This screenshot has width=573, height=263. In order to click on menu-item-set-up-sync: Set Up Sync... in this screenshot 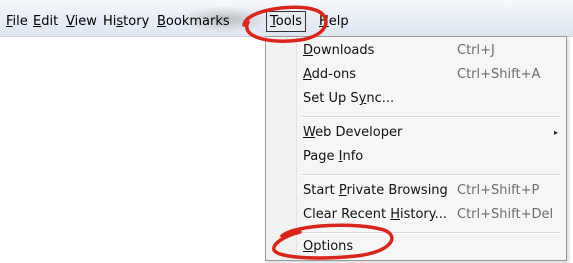, I will do `click(433, 99)`.